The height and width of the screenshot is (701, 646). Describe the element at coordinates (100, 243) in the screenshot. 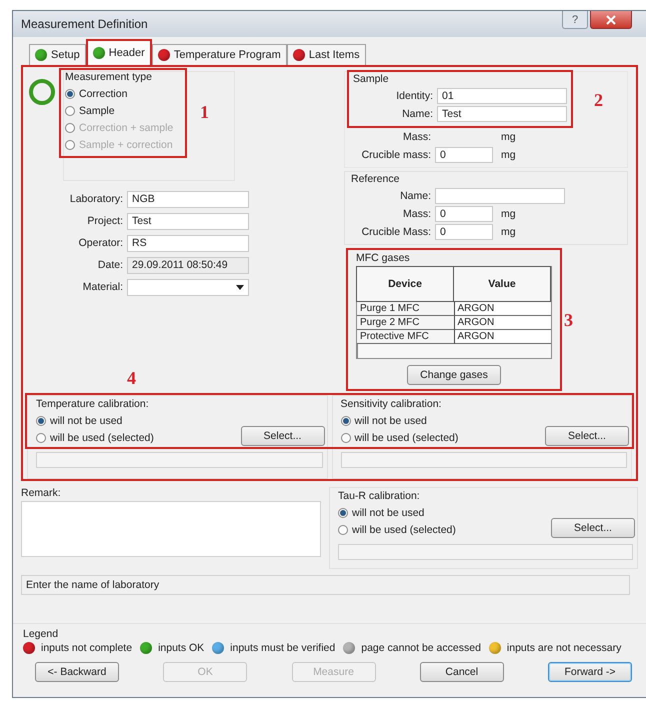

I see `field-label: Operator:` at that location.